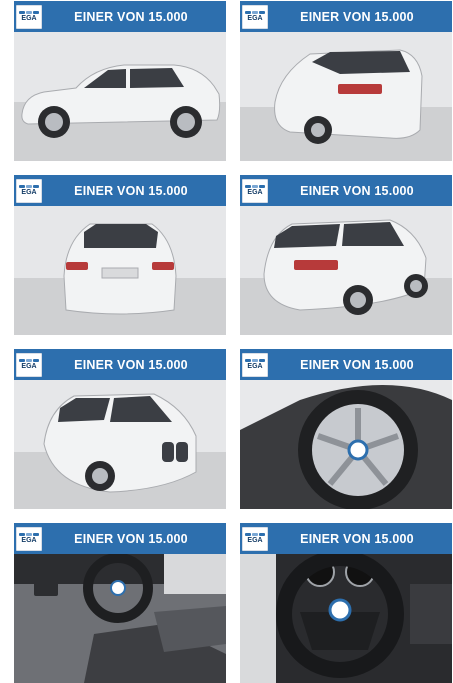  I want to click on gallery-tile-8: EGA EINER VON 15.000, so click(346, 603).